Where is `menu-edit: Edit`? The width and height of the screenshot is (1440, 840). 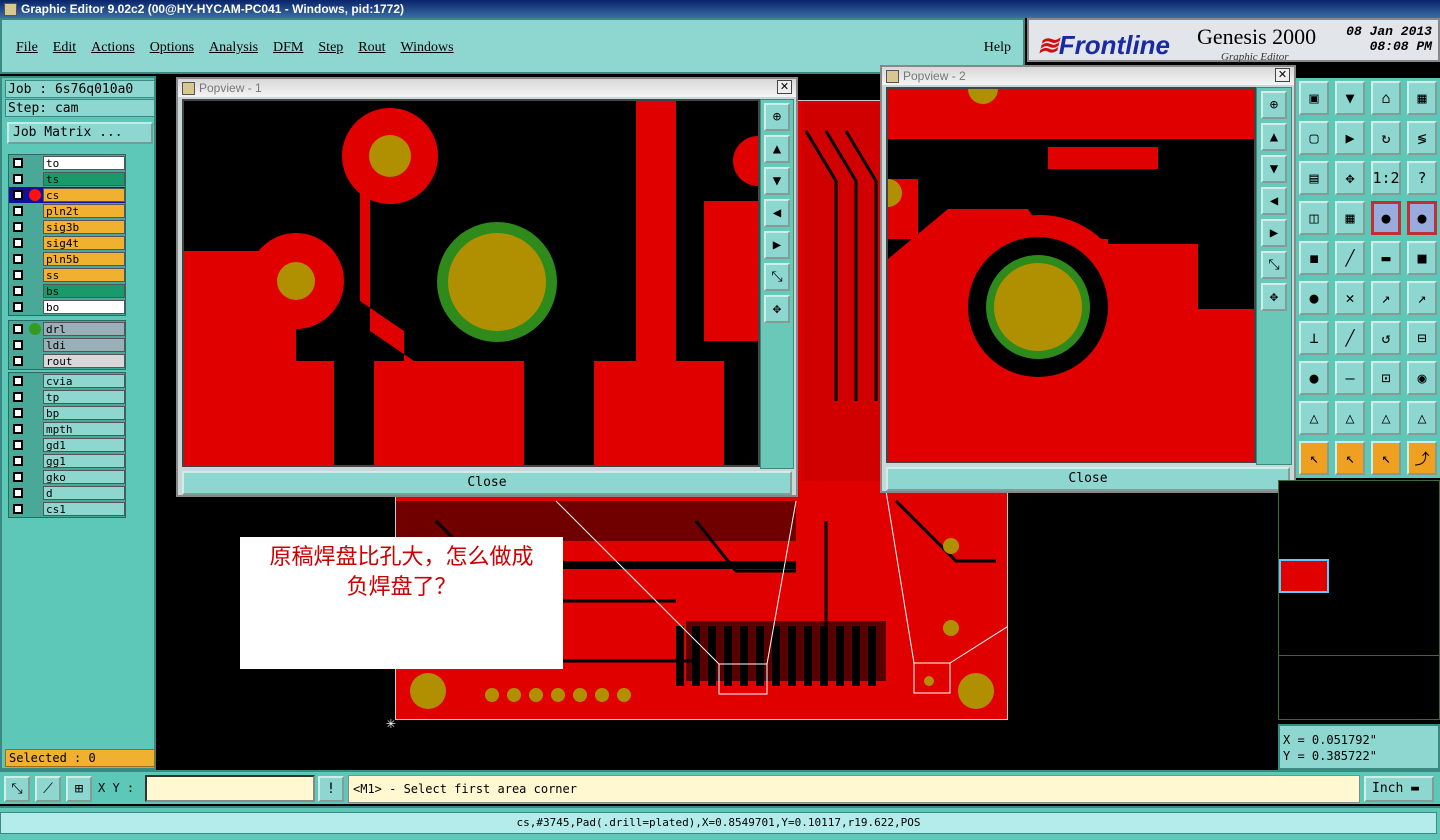
menu-edit: Edit is located at coordinates (64, 48).